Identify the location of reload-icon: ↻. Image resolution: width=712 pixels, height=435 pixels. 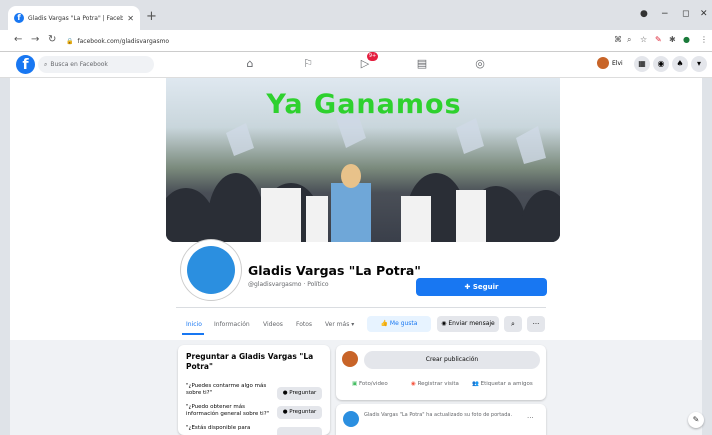
(52, 39).